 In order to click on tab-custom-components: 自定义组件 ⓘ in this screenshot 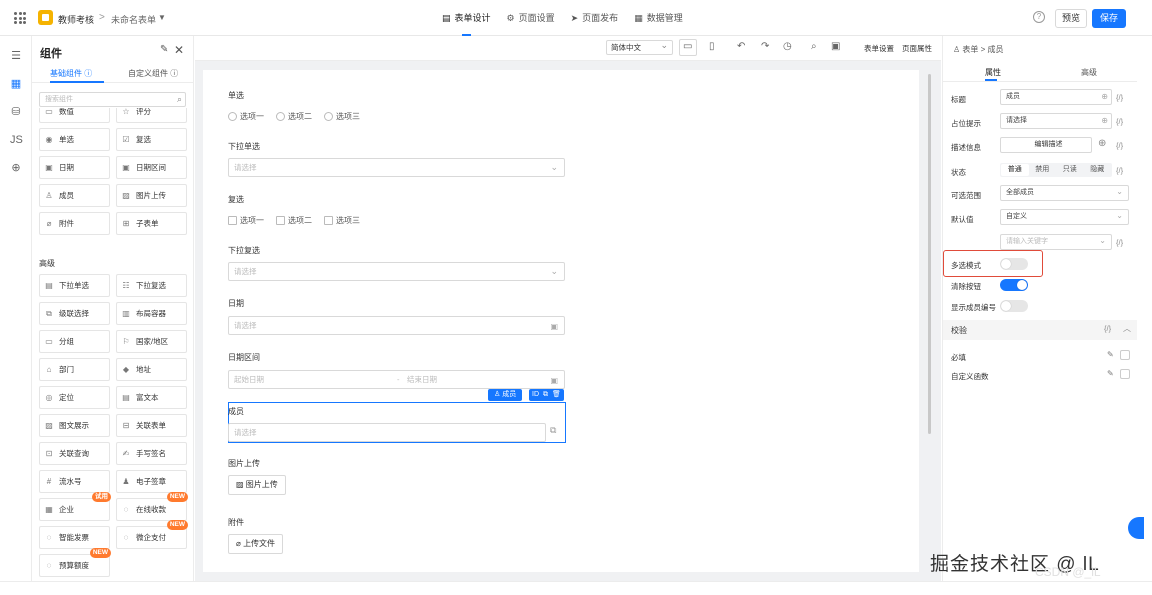, I will do `click(153, 73)`.